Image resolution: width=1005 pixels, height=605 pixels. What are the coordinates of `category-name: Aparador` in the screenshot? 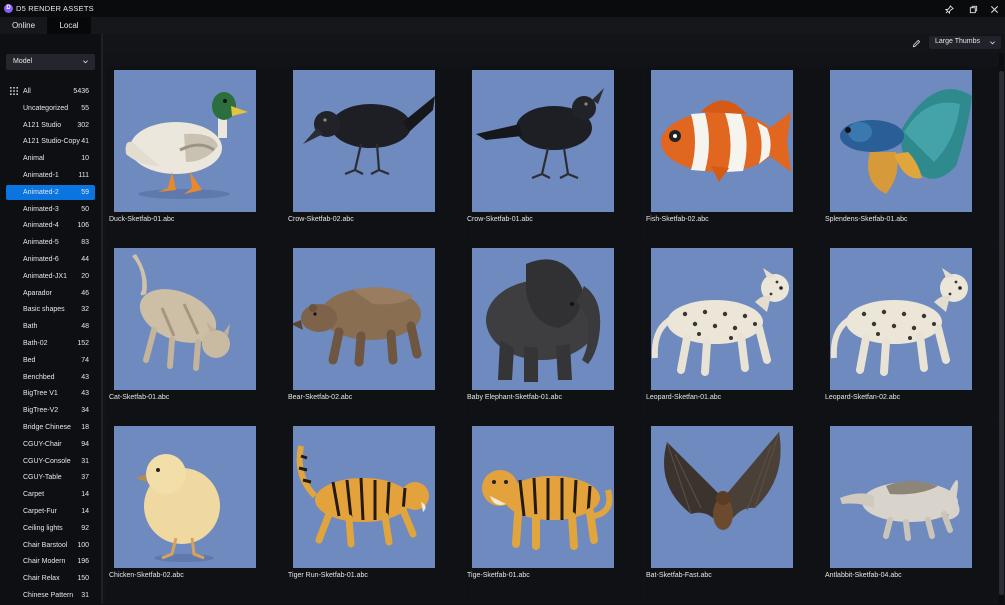 It's located at (37, 293).